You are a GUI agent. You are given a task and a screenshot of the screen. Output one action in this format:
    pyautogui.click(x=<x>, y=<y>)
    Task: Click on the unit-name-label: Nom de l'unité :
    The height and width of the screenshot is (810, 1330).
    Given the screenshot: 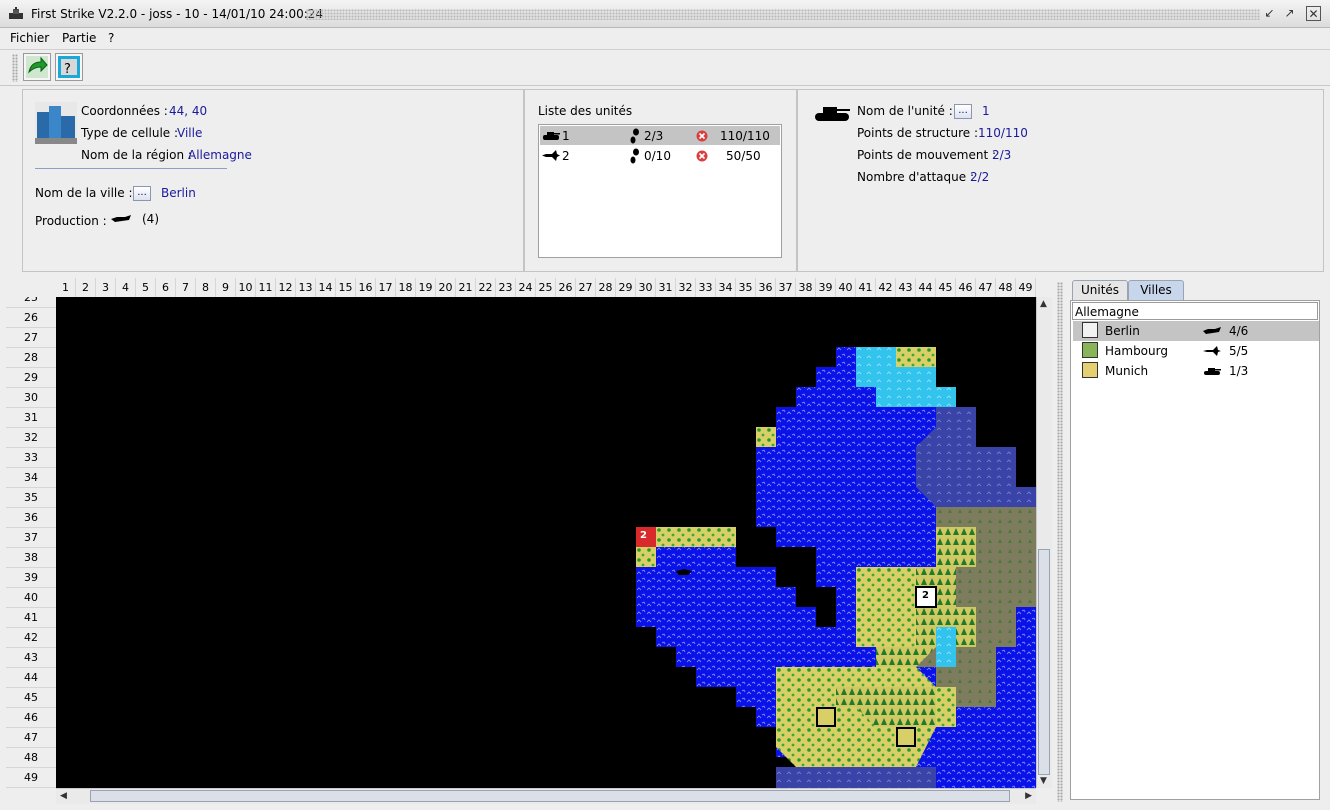 What is the action you would take?
    pyautogui.click(x=905, y=111)
    